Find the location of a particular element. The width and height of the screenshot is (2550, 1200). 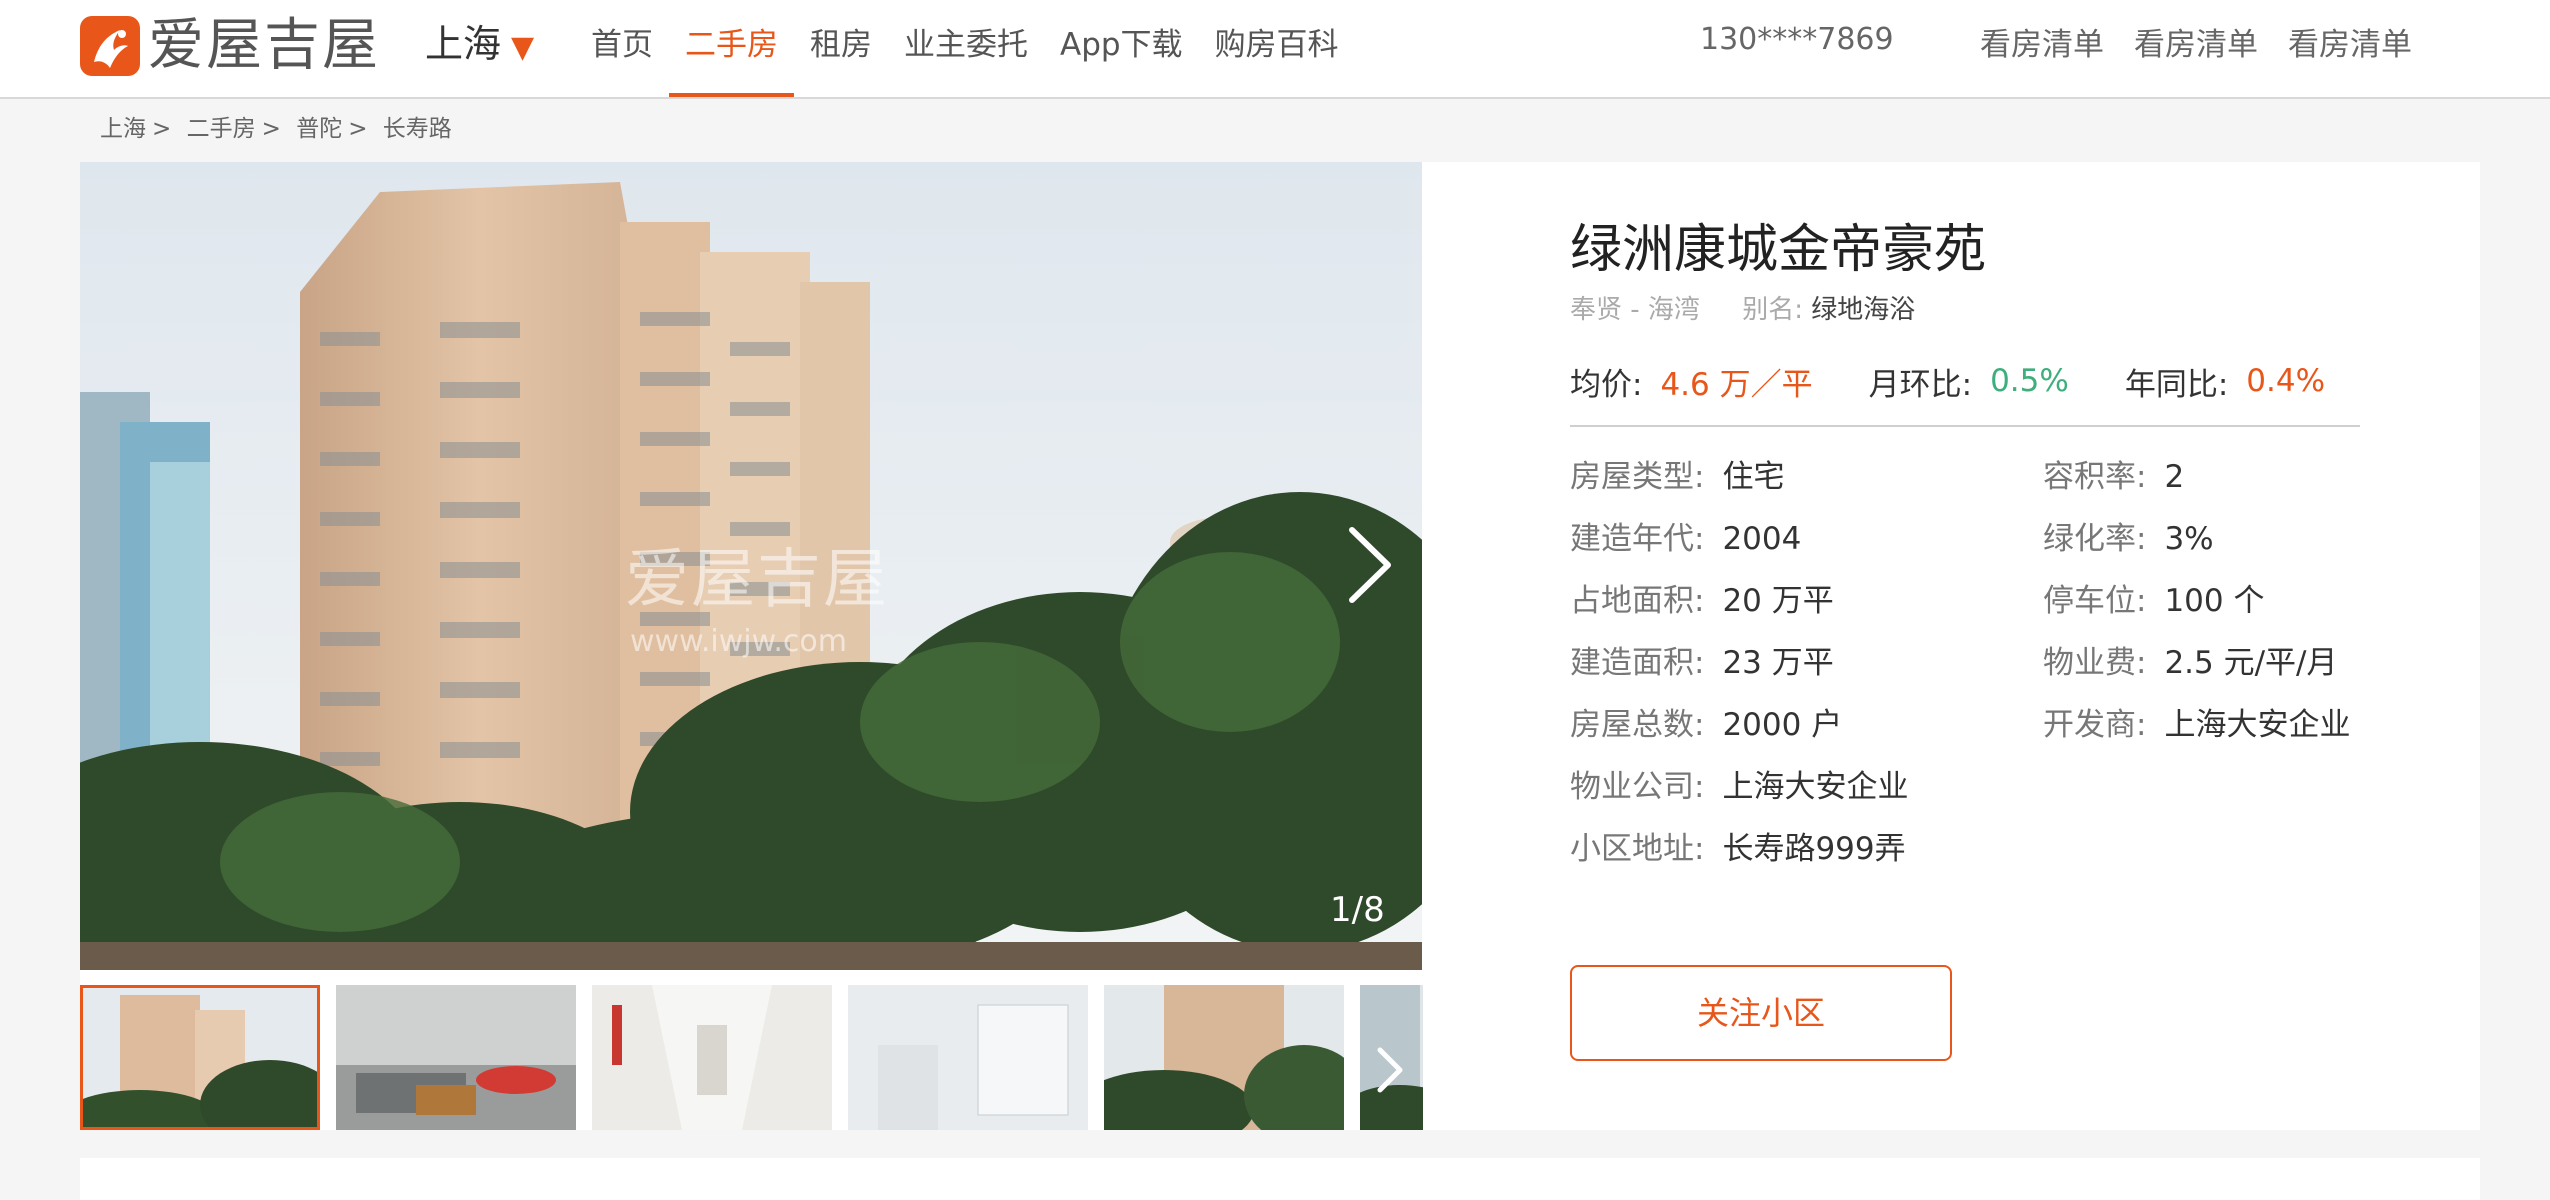

attr-label: 房屋类型: is located at coordinates (1637, 477).